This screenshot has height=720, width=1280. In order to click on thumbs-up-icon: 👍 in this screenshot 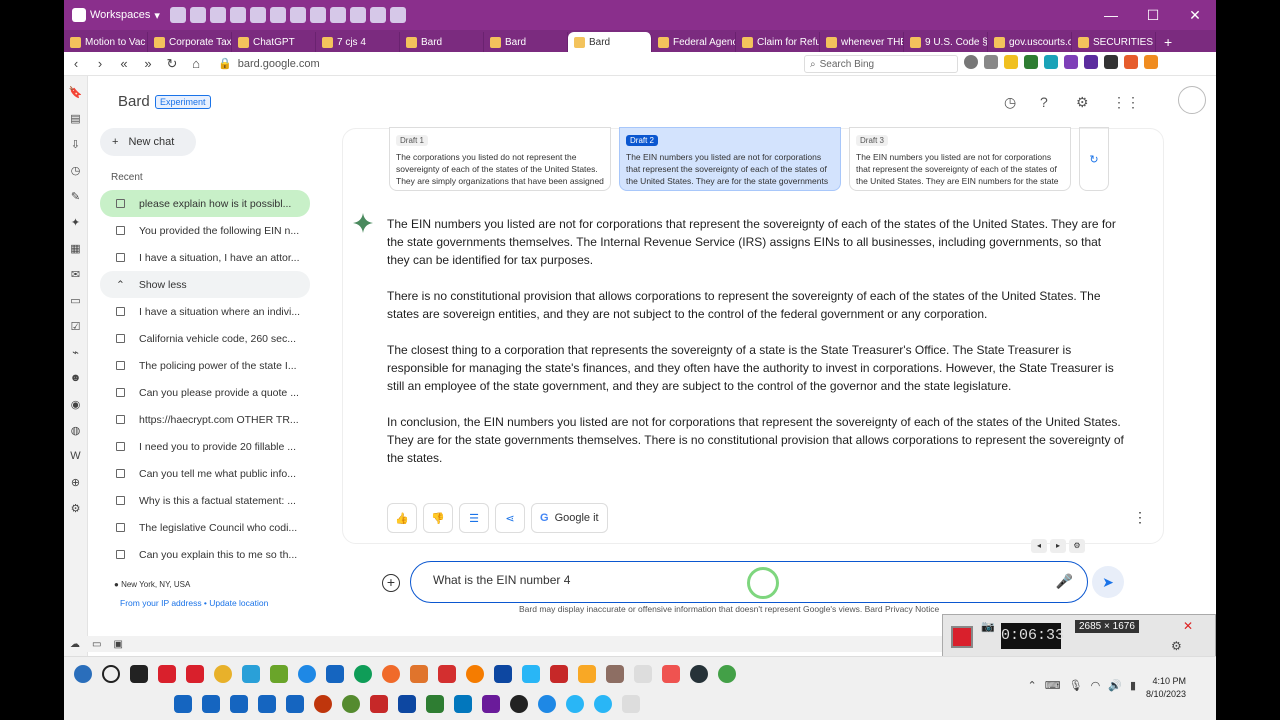, I will do `click(402, 518)`.